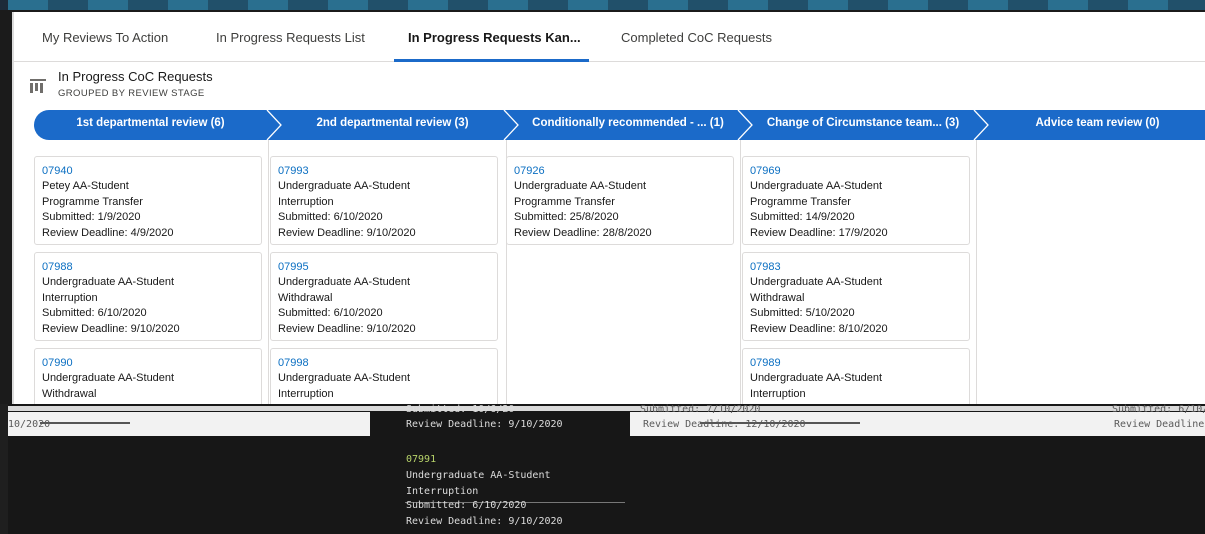  Describe the element at coordinates (628, 123) in the screenshot. I see `stage-conditionally-recommended: Conditionally recommended - ... (1)` at that location.